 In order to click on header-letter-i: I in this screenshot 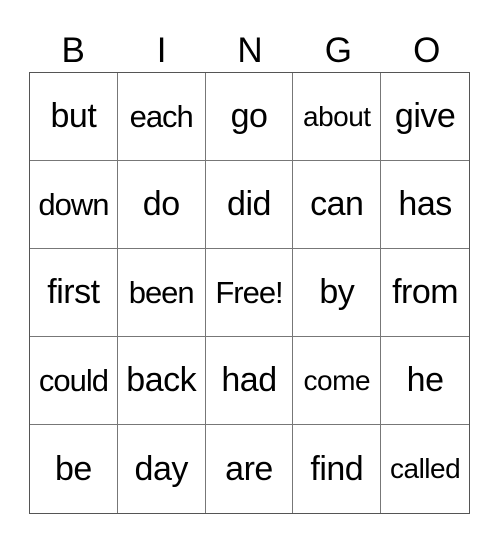, I will do `click(161, 50)`.